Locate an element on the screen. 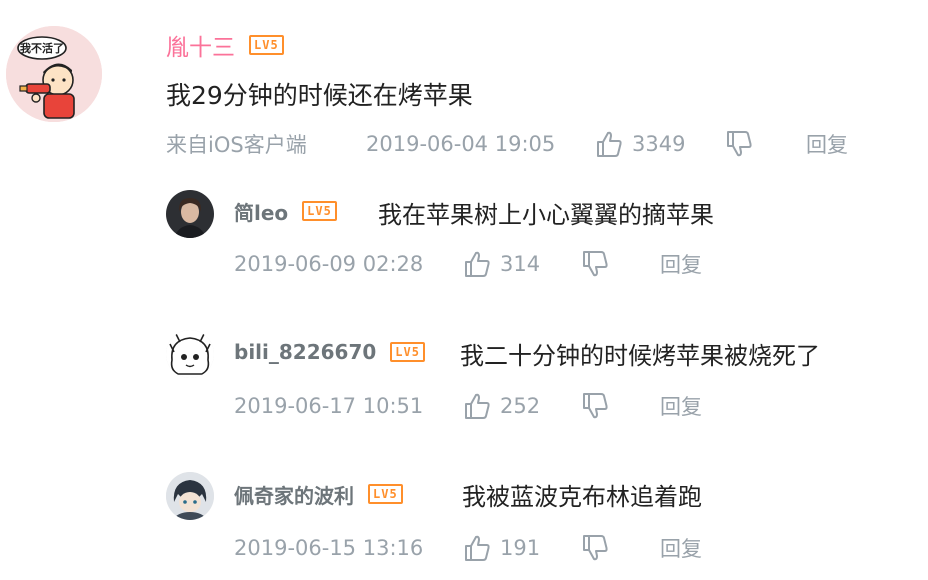  avatar: 我不活了 is located at coordinates (54, 74).